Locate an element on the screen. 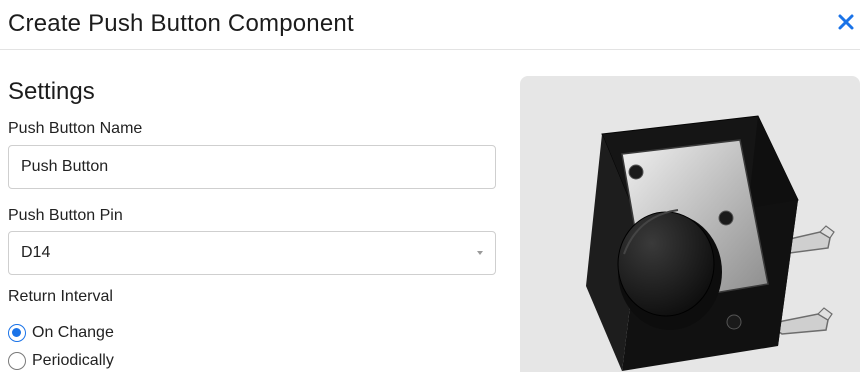  radio-on-change: On Change is located at coordinates (61, 333).